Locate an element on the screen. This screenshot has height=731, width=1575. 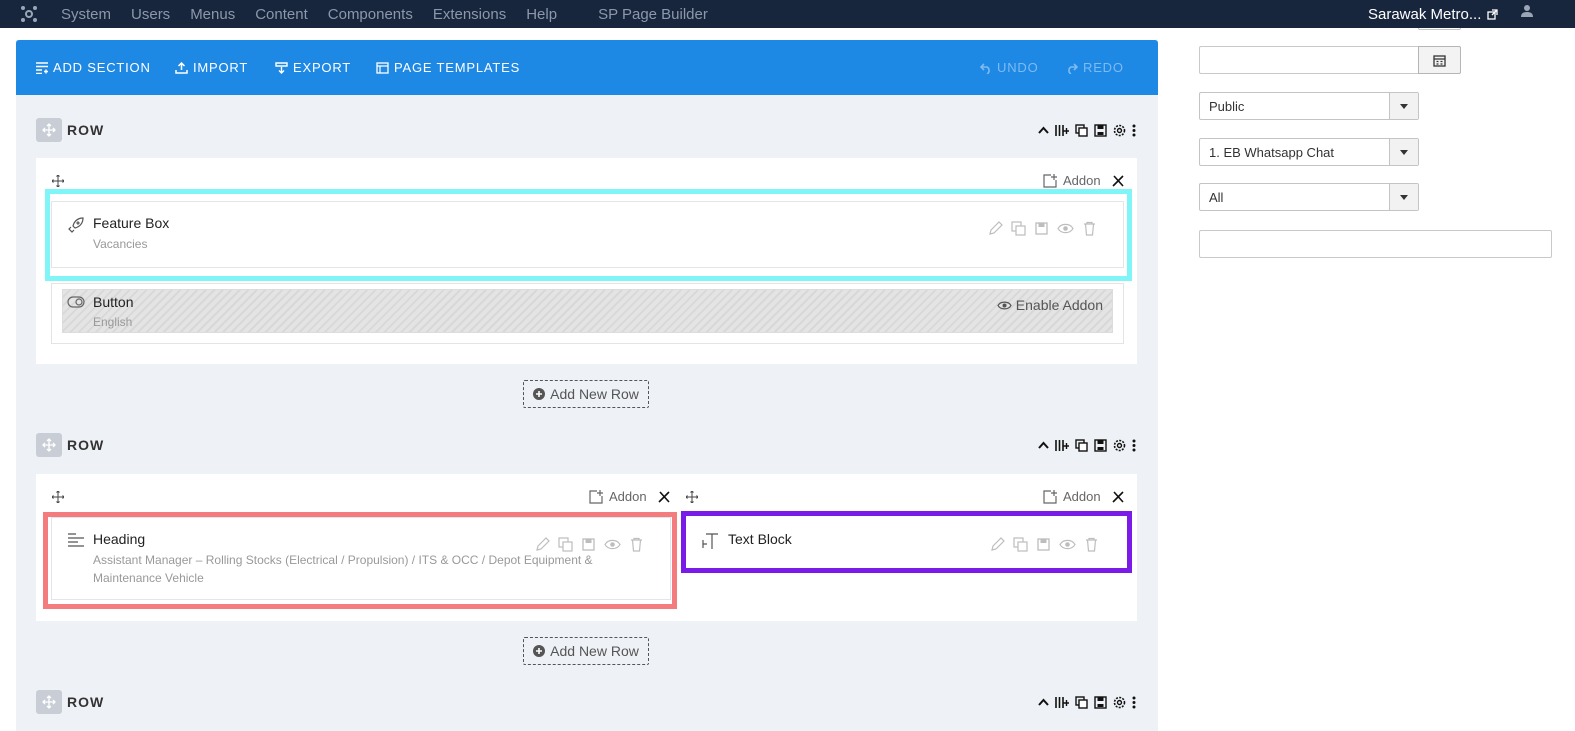
language-select: All is located at coordinates (1309, 197).